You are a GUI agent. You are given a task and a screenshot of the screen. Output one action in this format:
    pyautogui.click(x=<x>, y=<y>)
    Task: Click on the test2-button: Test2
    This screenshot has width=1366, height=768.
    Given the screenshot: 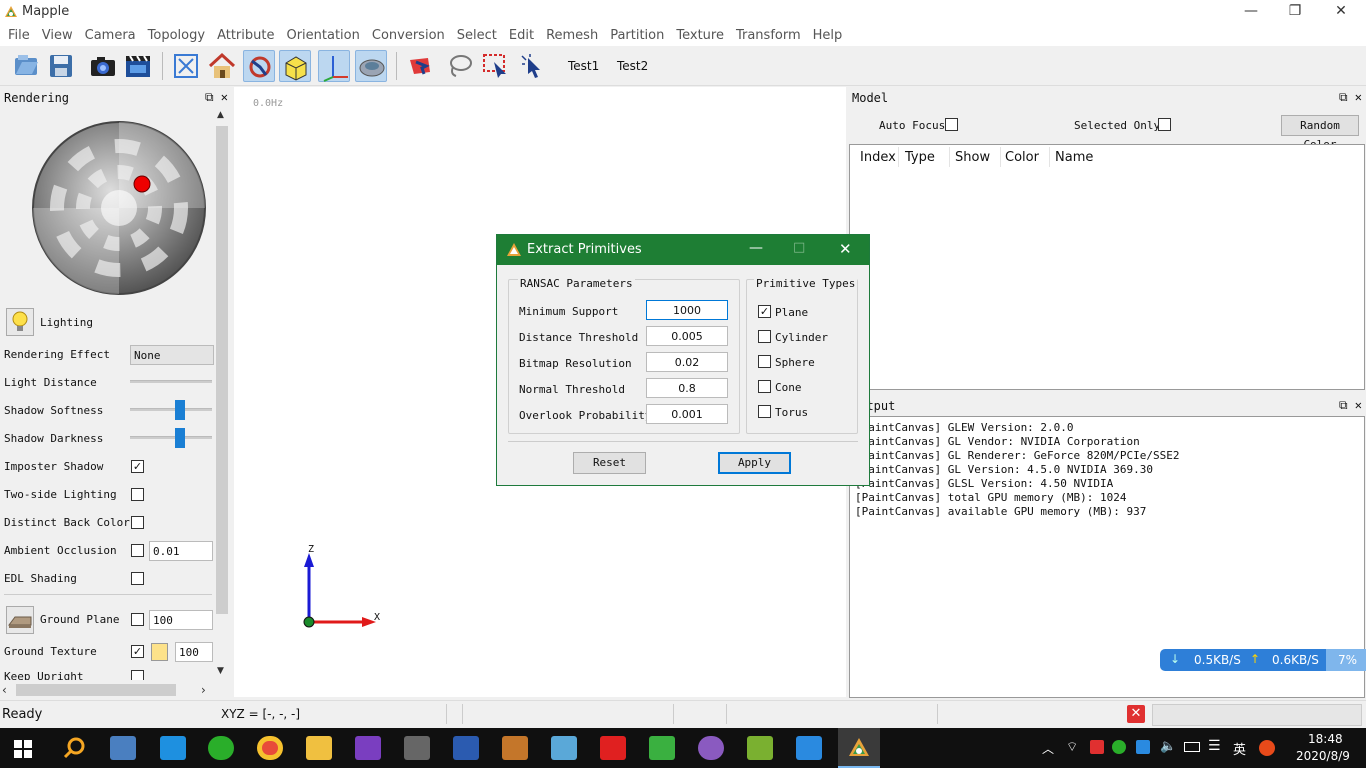 What is the action you would take?
    pyautogui.click(x=632, y=66)
    